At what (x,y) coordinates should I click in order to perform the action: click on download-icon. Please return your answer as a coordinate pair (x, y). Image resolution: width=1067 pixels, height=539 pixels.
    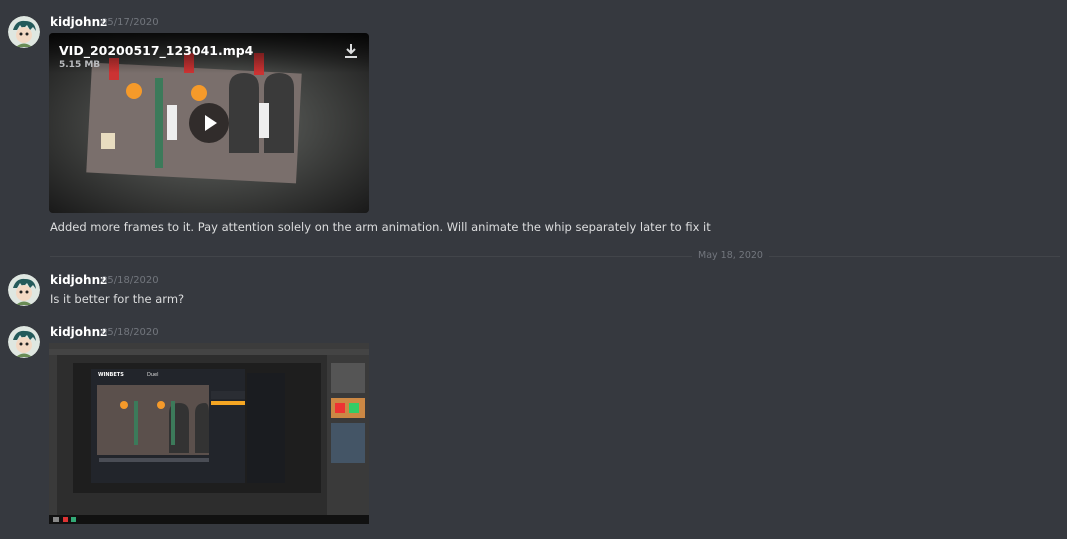
    Looking at the image, I should click on (351, 51).